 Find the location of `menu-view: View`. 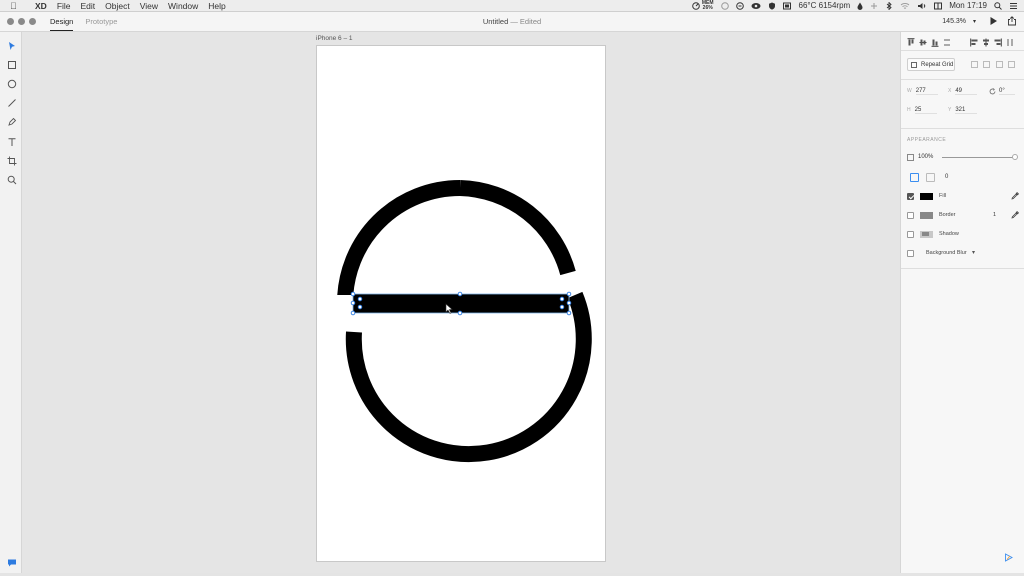

menu-view: View is located at coordinates (149, 6).